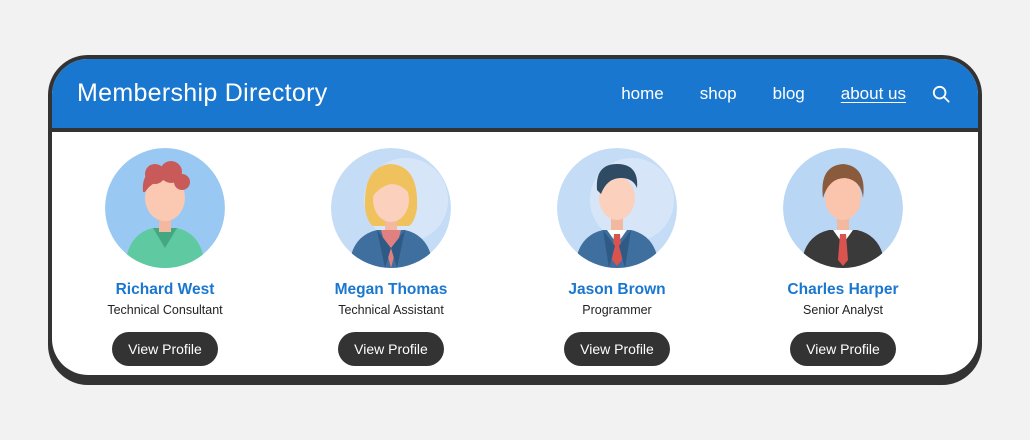  What do you see at coordinates (165, 289) in the screenshot?
I see `member-name: Richard West` at bounding box center [165, 289].